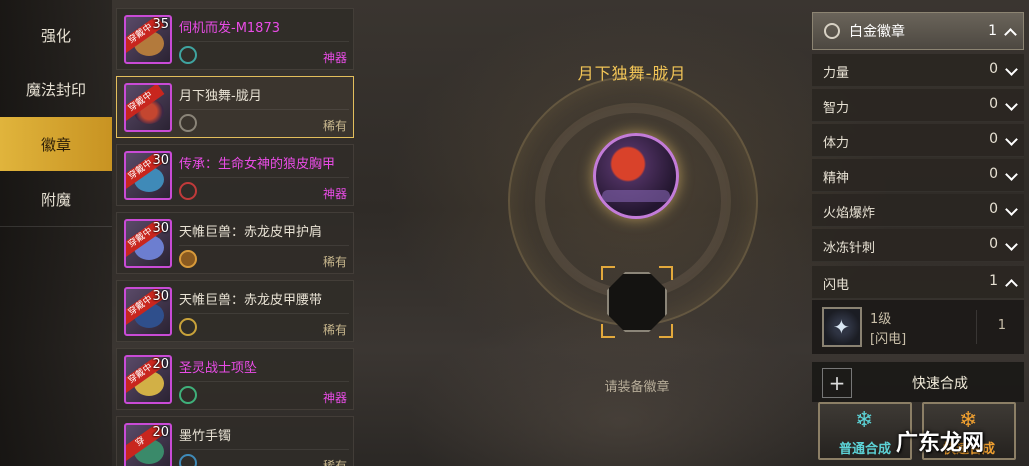  I want to click on emblem-entry-level: 1级, so click(881, 319).